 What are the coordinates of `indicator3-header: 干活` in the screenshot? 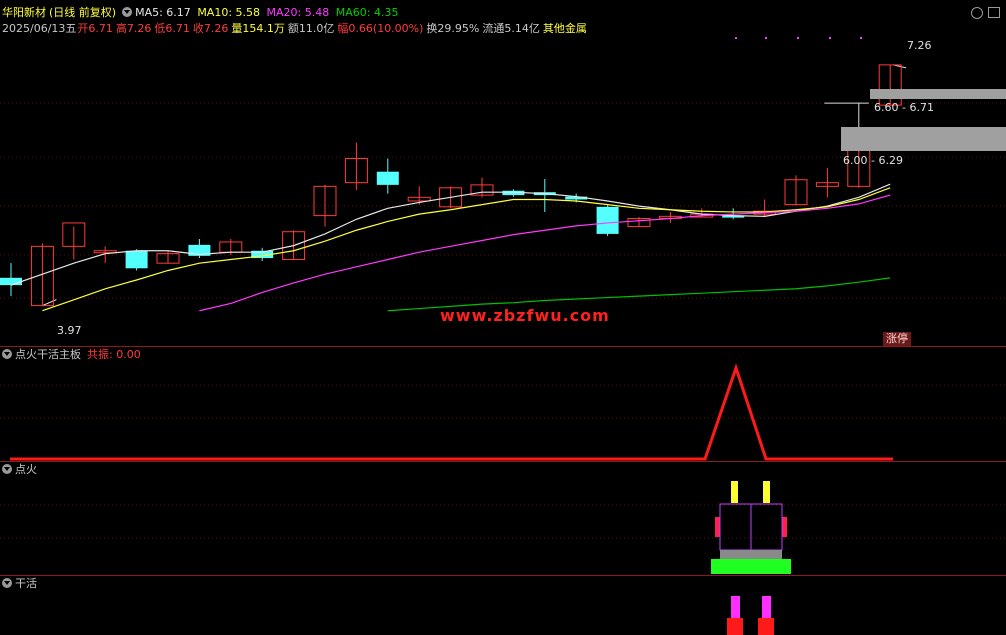 It's located at (19, 584).